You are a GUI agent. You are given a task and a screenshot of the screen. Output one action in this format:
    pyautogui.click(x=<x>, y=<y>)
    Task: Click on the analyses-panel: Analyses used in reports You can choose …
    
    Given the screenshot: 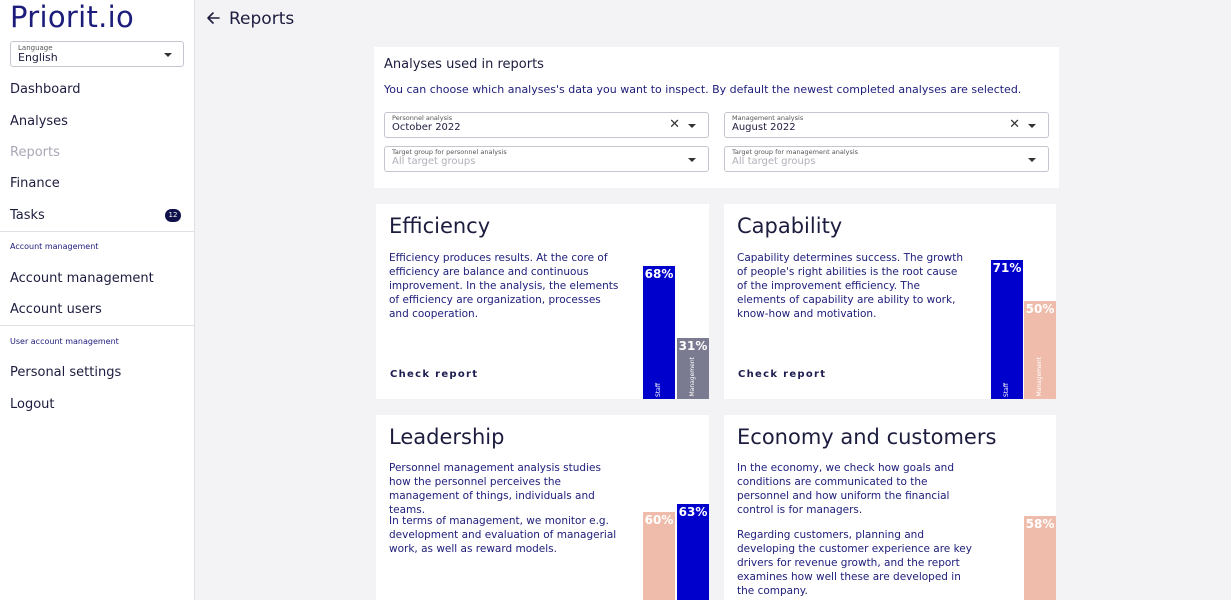 What is the action you would take?
    pyautogui.click(x=716, y=117)
    